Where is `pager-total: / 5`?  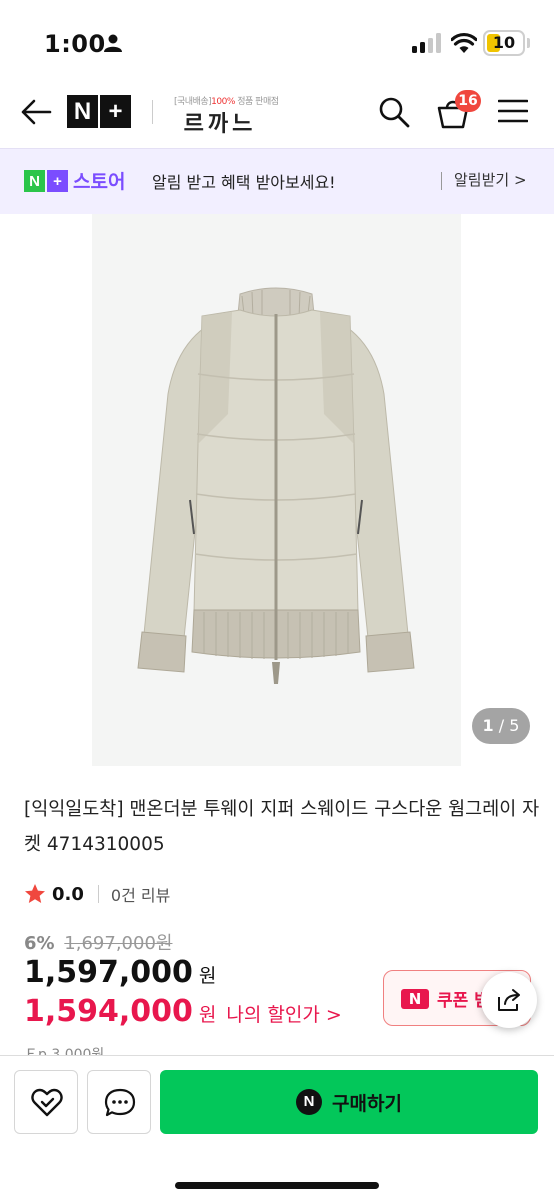 pager-total: / 5 is located at coordinates (509, 725).